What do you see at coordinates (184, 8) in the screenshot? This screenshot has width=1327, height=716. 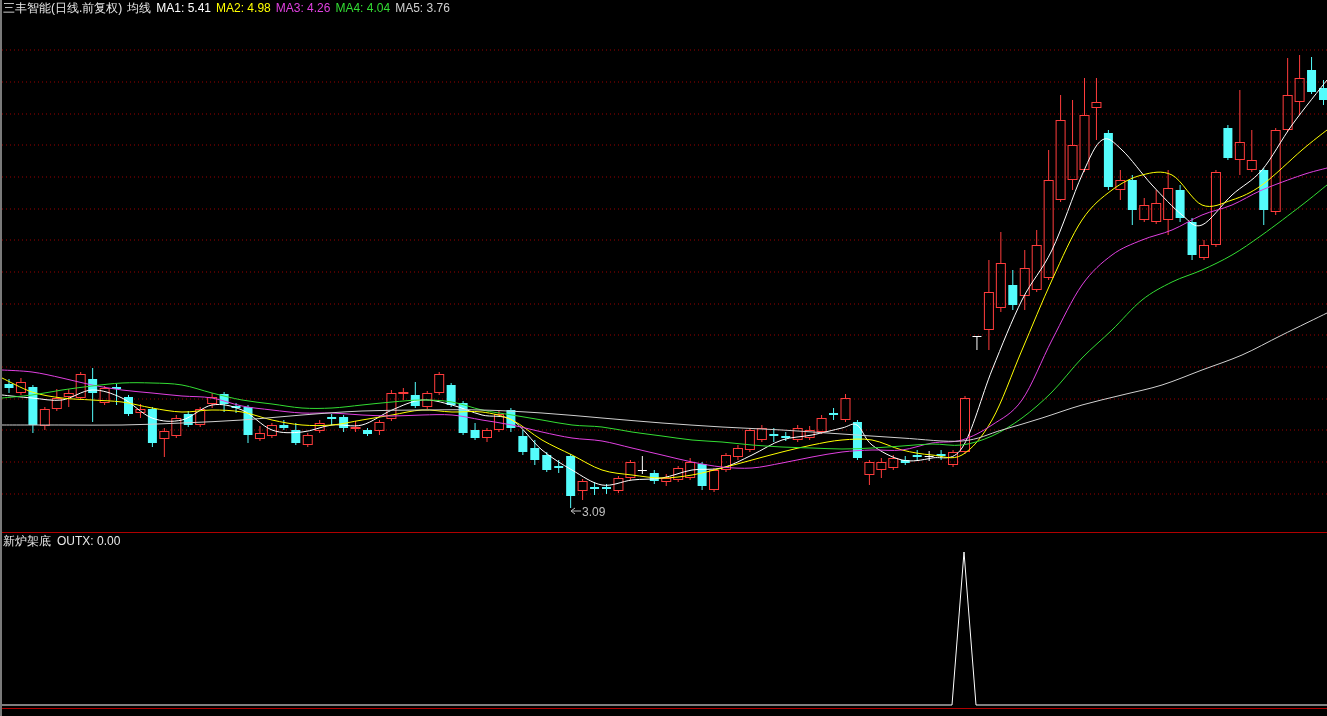 I see `moving-average-value: MA1: 5.41` at bounding box center [184, 8].